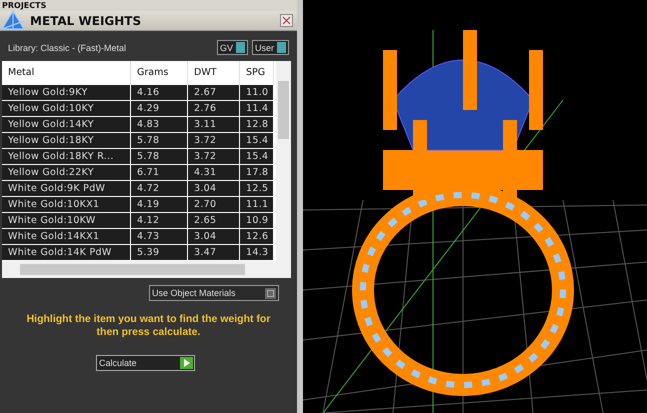 This screenshot has height=413, width=647. Describe the element at coordinates (66, 205) in the screenshot. I see `table-cell: White Gold:10KX1` at that location.